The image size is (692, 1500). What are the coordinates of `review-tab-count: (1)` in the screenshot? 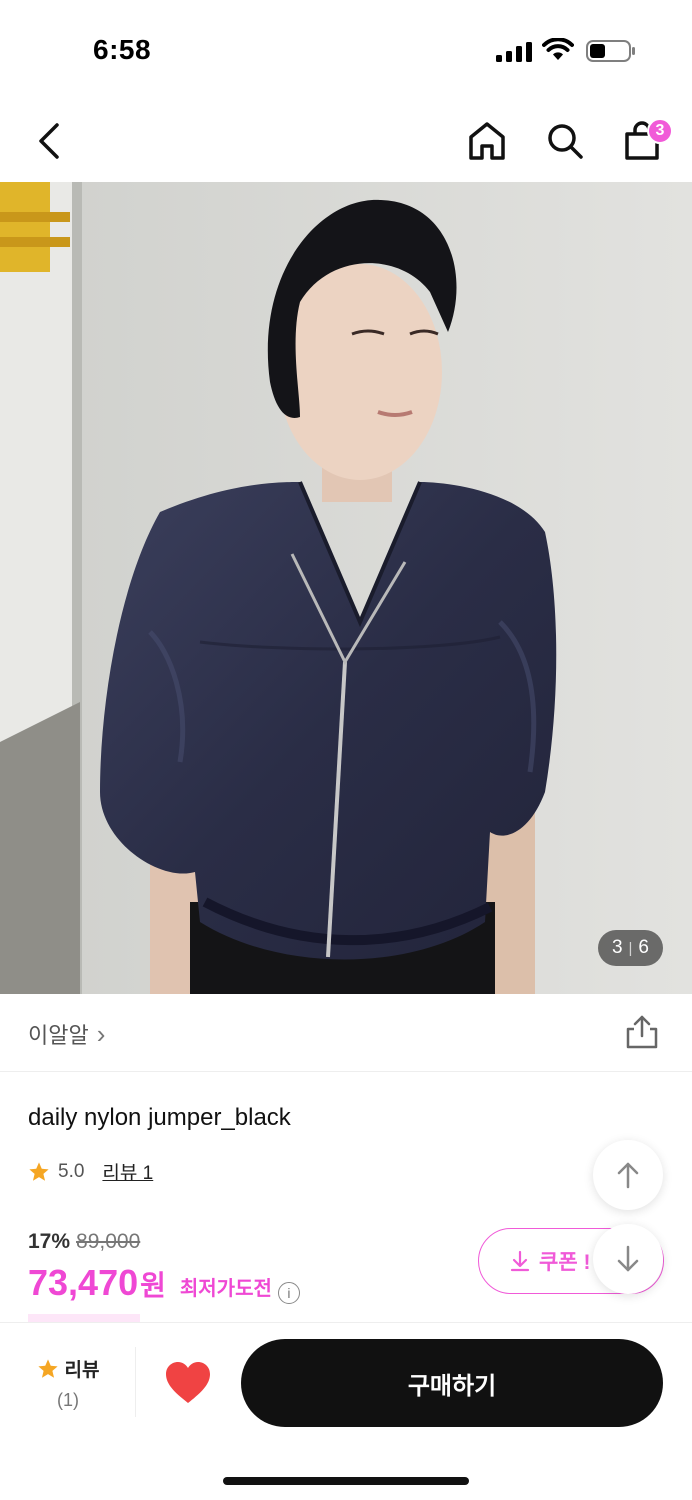 It's located at (68, 1400).